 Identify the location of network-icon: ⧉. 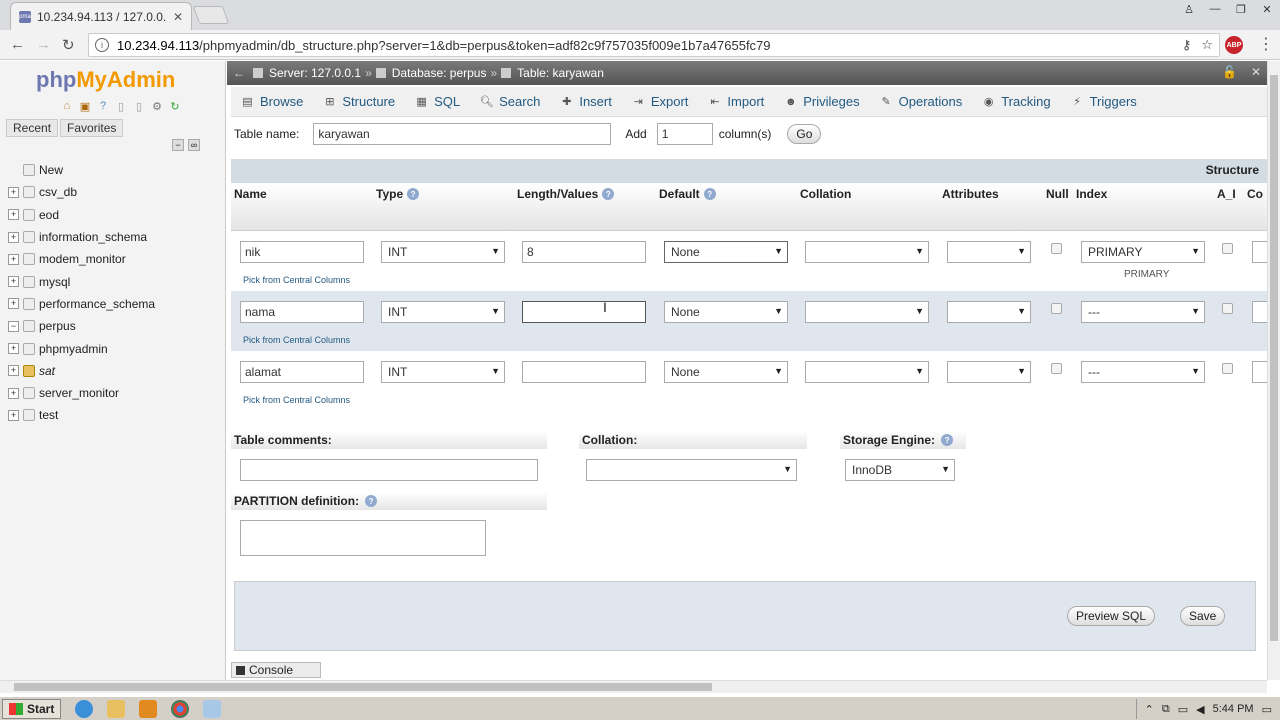
(1166, 709).